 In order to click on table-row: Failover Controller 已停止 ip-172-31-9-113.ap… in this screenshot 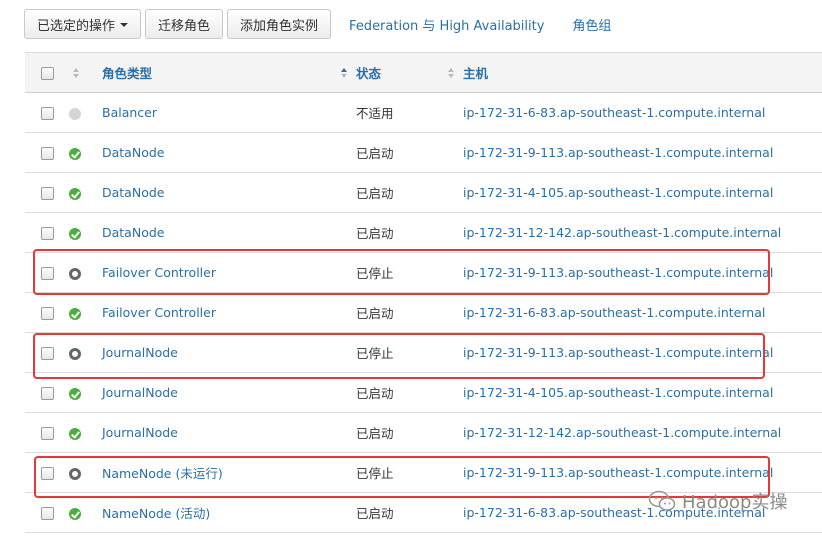, I will do `click(423, 272)`.